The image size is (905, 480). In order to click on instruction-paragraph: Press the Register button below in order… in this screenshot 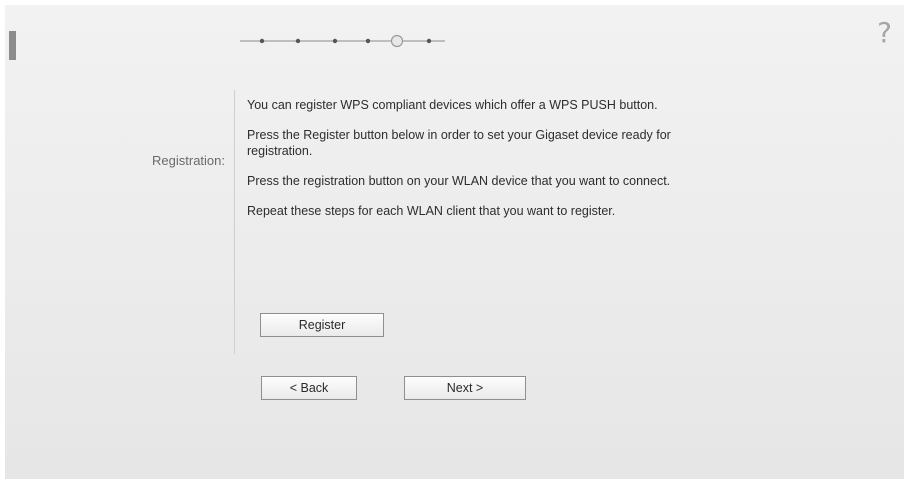, I will do `click(459, 143)`.